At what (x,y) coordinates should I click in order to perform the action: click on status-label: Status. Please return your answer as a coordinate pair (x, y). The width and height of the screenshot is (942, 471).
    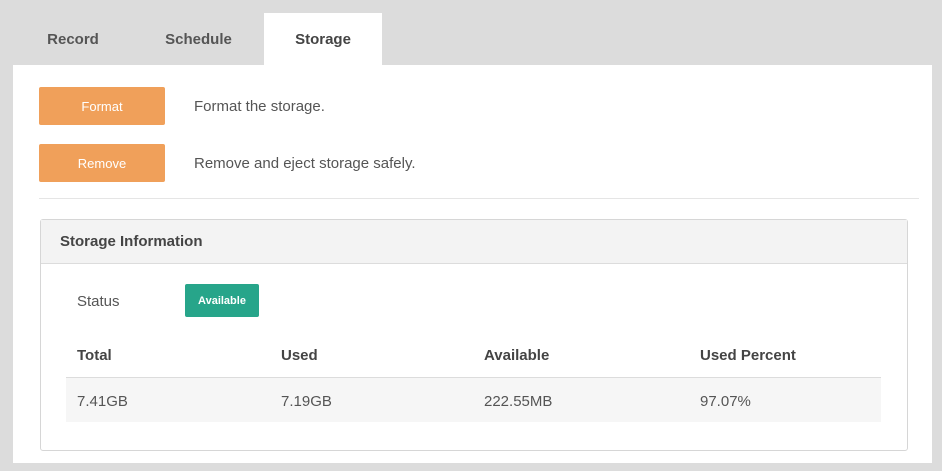
    Looking at the image, I should click on (98, 301).